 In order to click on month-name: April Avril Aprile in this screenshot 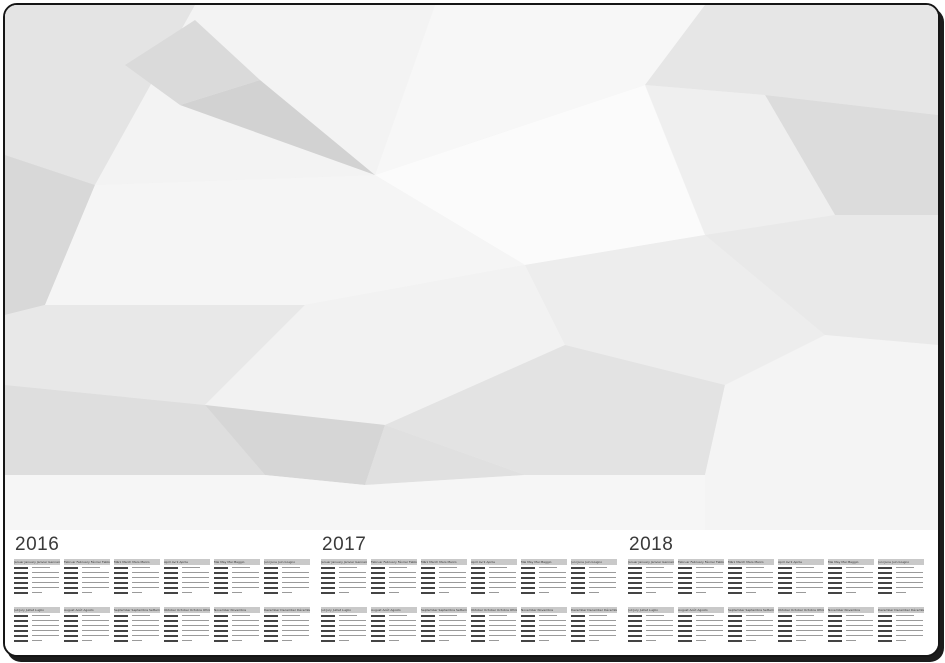, I will do `click(187, 562)`.